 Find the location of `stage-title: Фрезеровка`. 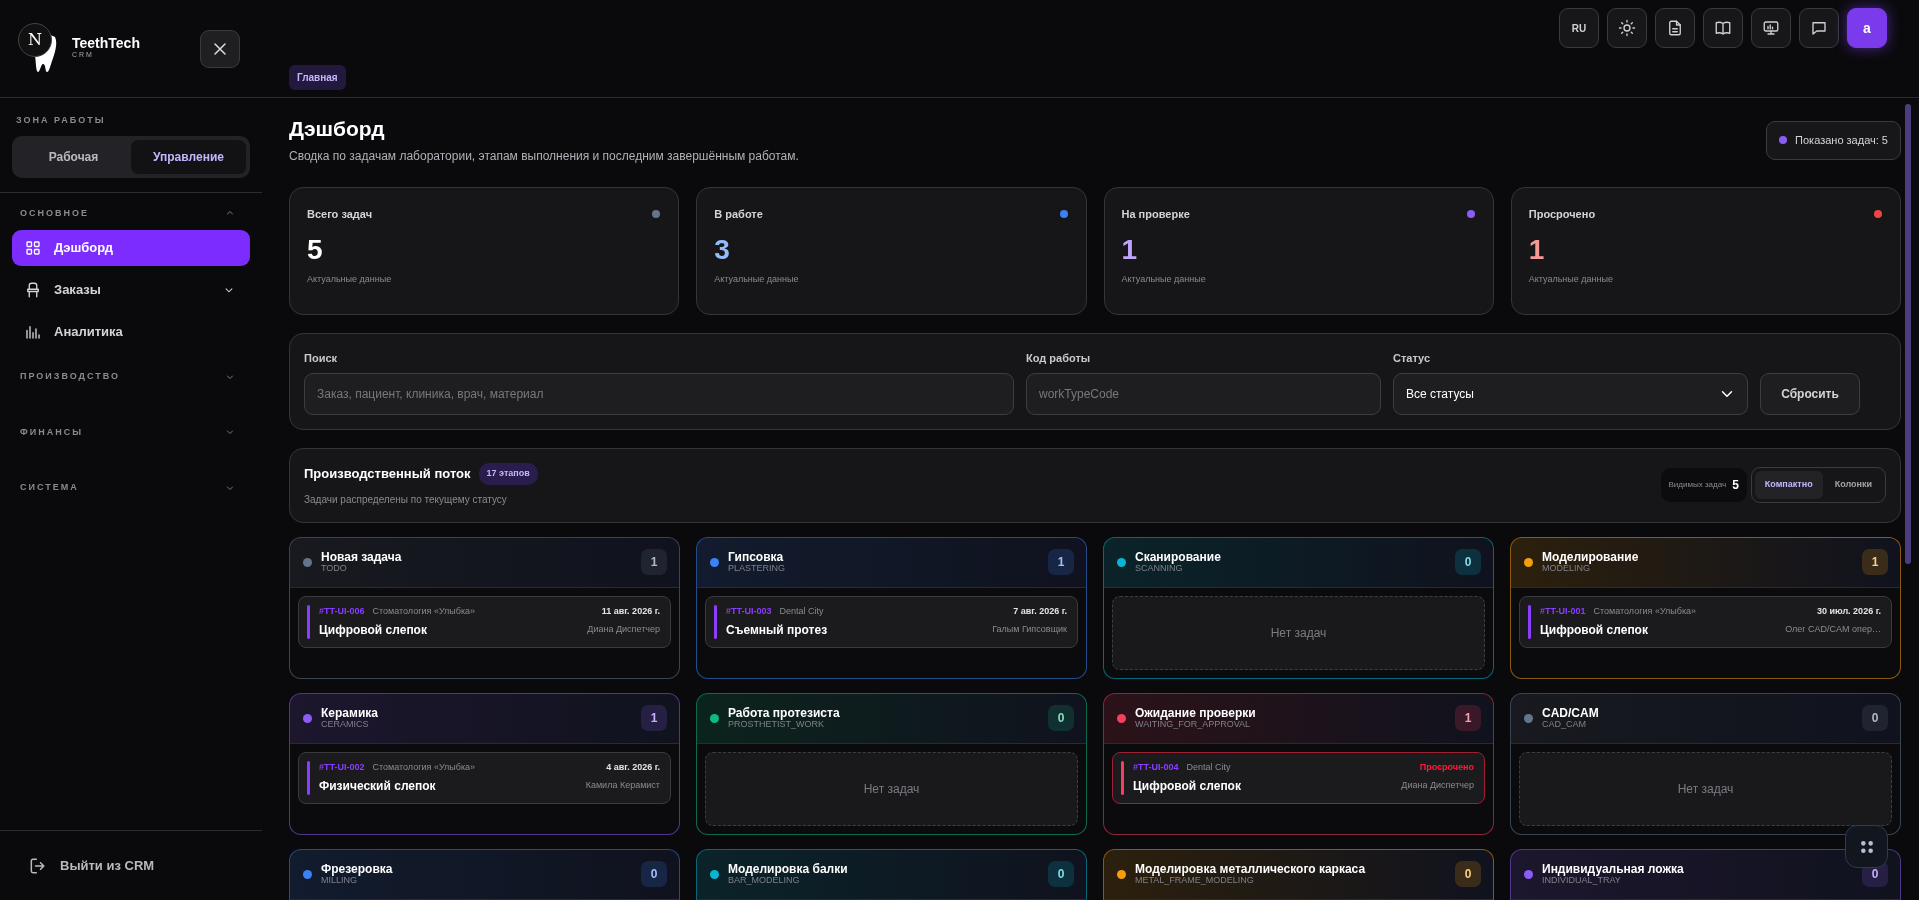

stage-title: Фрезеровка is located at coordinates (357, 869).